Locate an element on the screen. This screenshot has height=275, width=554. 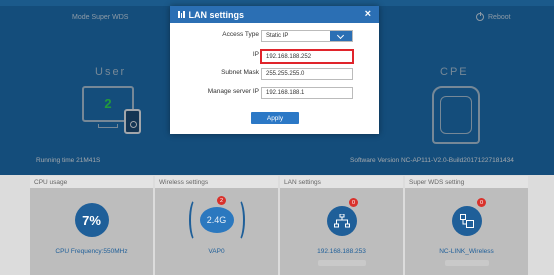
panel-title: Super WDS setting is located at coordinates (466, 182).